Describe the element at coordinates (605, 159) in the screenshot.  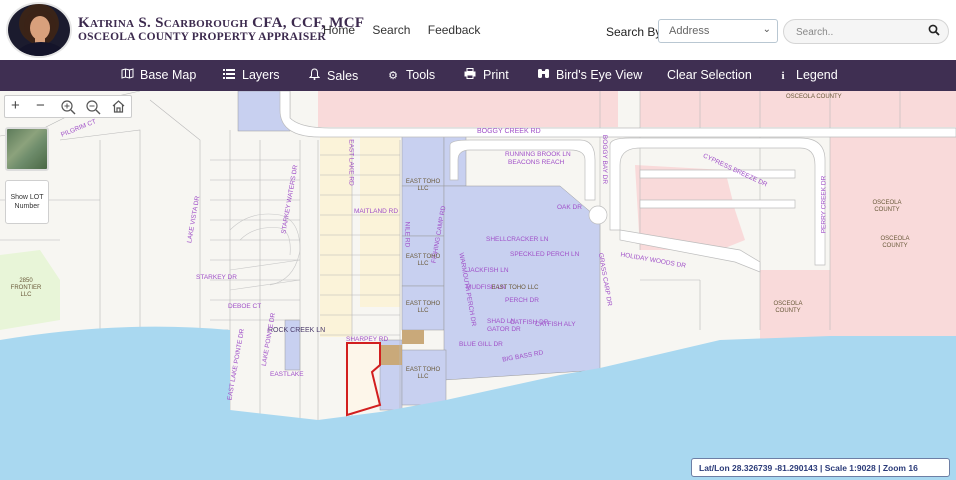
I see `street-label-boggy-bay: BOGGY BAY DR` at that location.